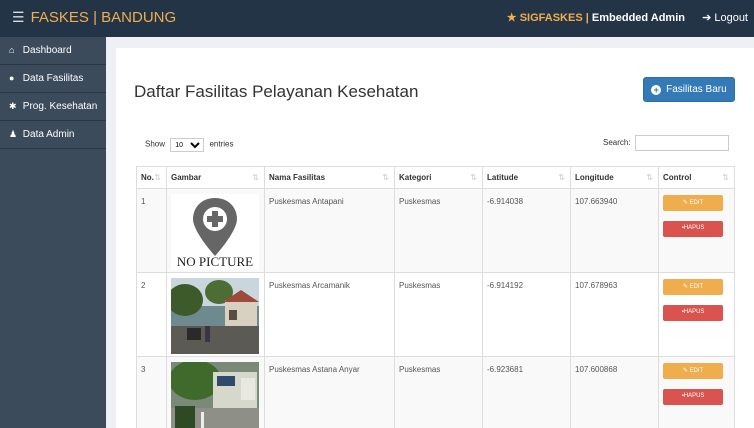 Image resolution: width=754 pixels, height=428 pixels. I want to click on column-header-no: No. ⇅, so click(151, 177).